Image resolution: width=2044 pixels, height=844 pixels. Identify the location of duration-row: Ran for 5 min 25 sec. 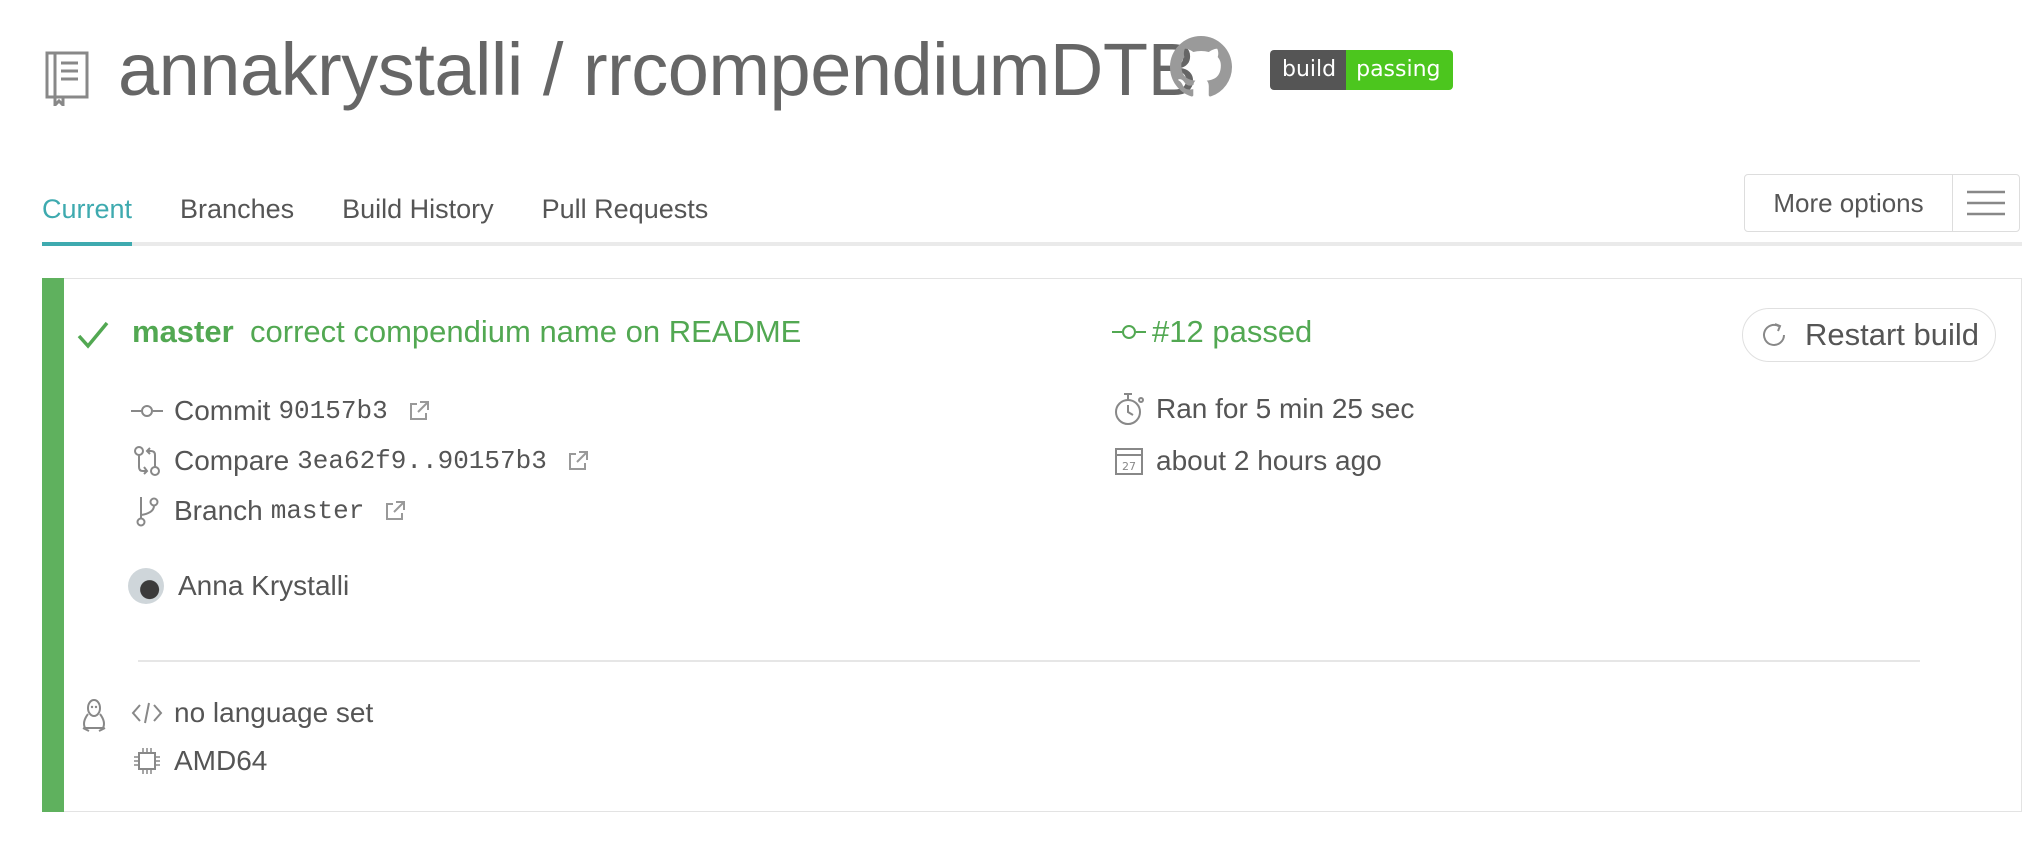
(1263, 409).